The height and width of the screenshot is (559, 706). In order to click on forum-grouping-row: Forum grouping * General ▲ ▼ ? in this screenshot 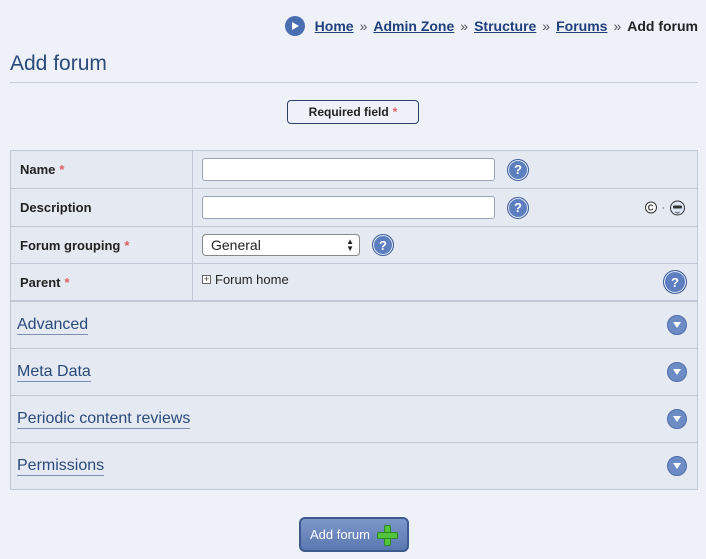, I will do `click(354, 245)`.